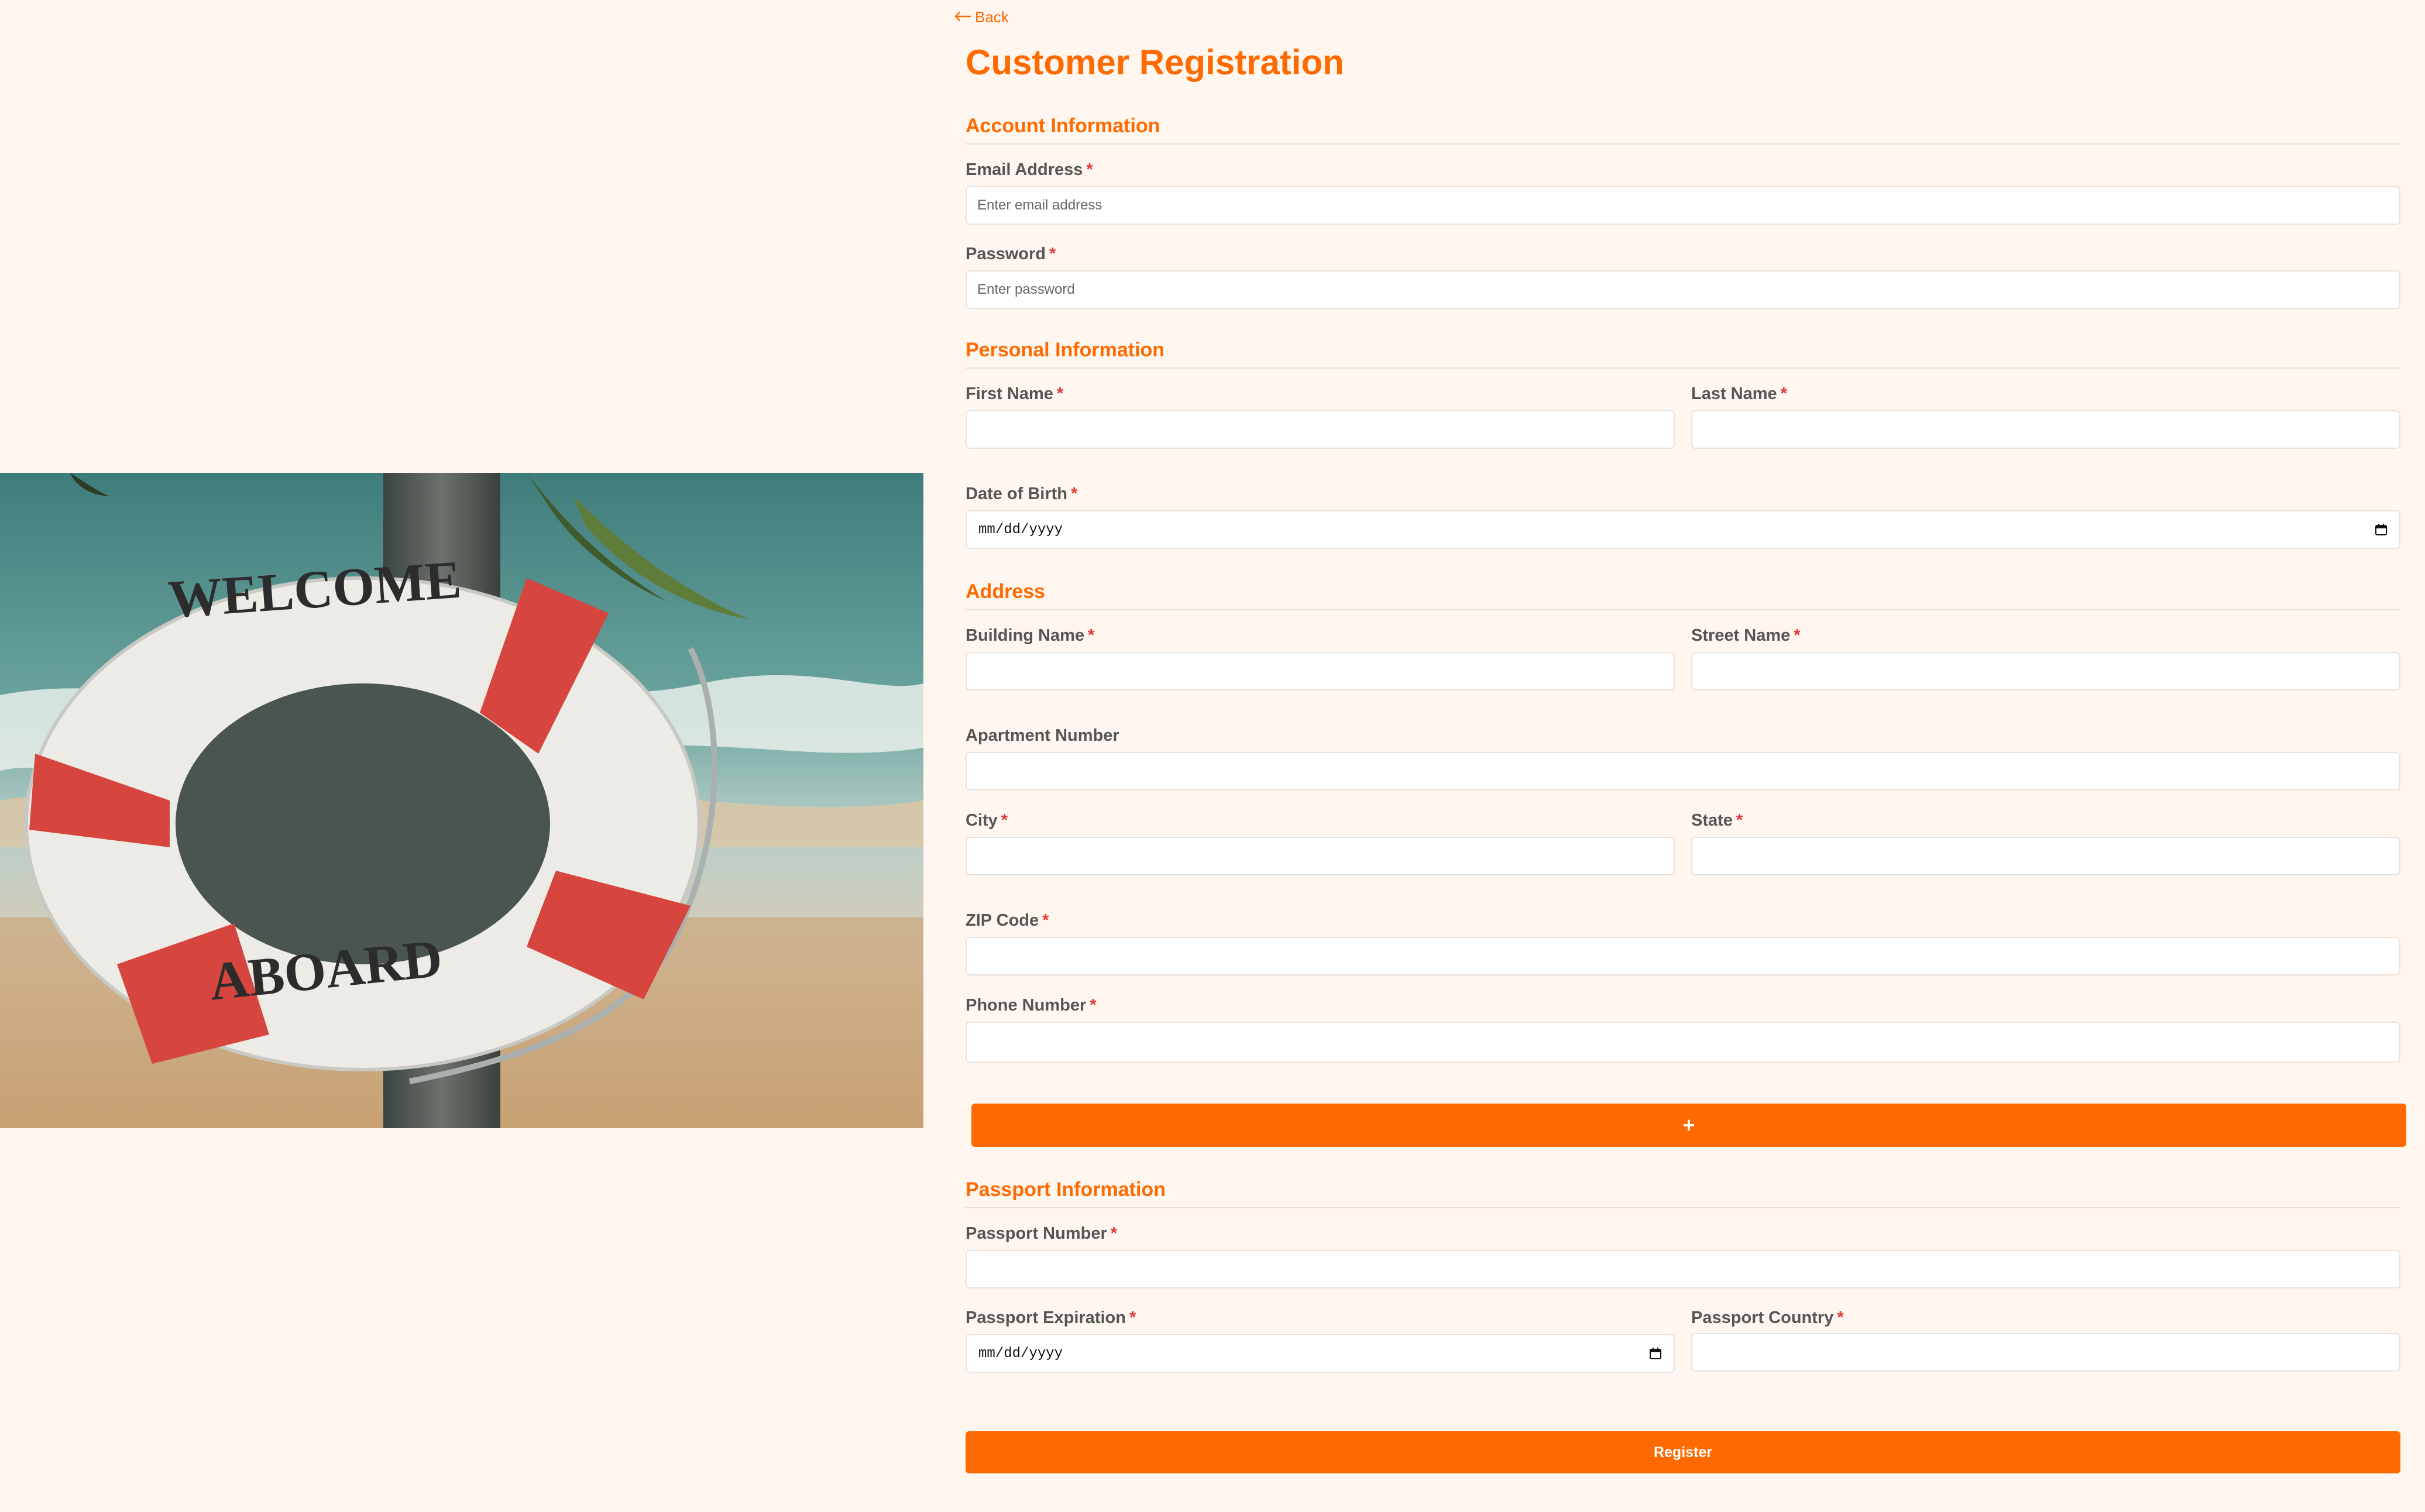 This screenshot has width=2425, height=1512. Describe the element at coordinates (1029, 169) in the screenshot. I see `email-label: Email Address *` at that location.